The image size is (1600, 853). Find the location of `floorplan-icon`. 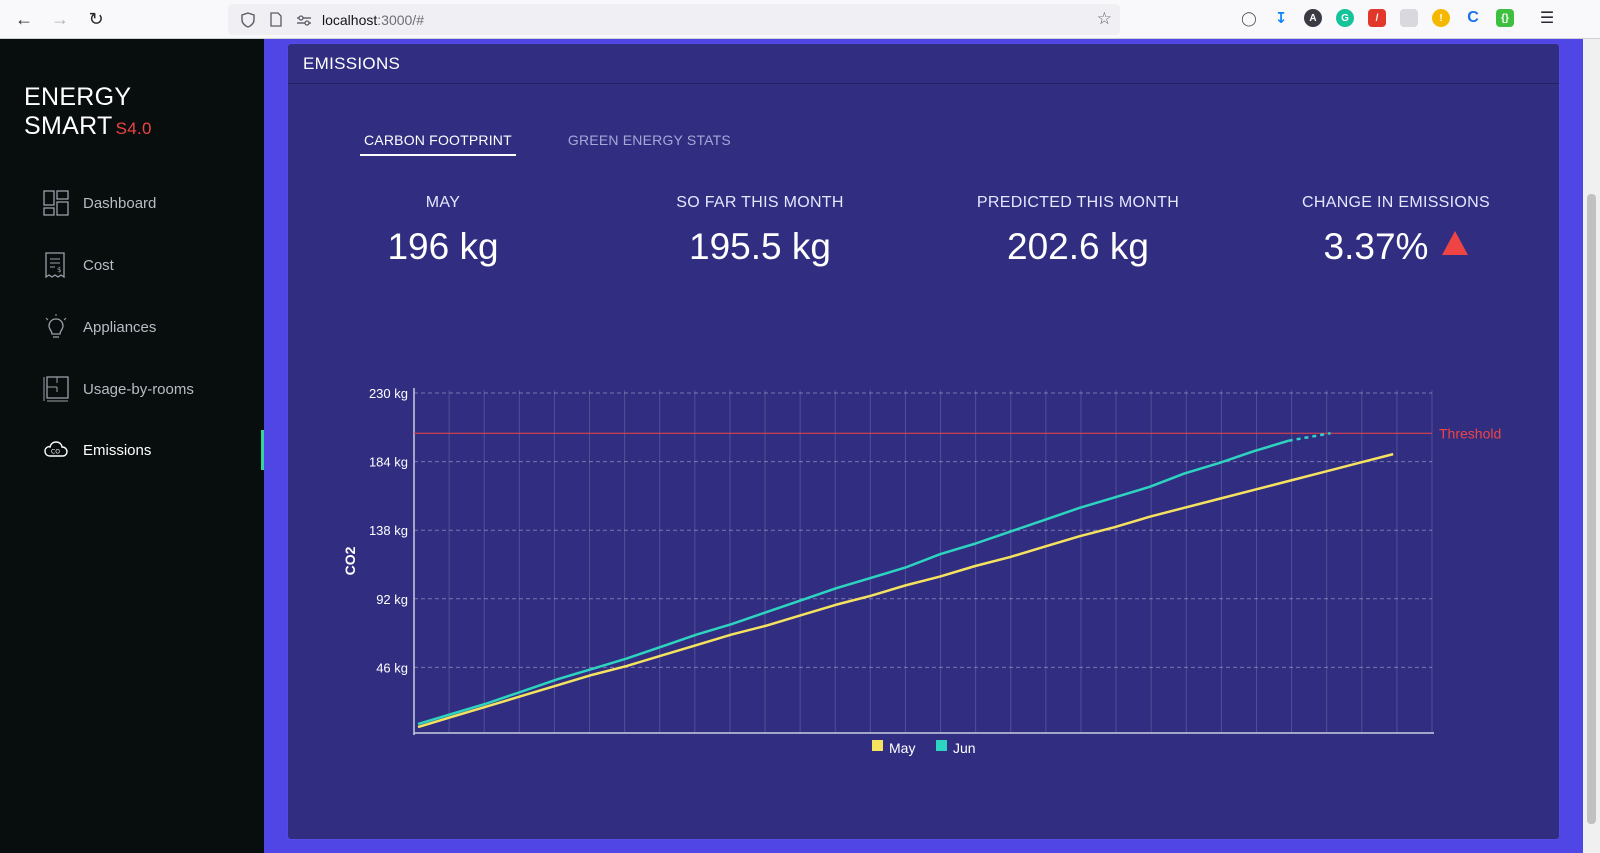

floorplan-icon is located at coordinates (56, 389).